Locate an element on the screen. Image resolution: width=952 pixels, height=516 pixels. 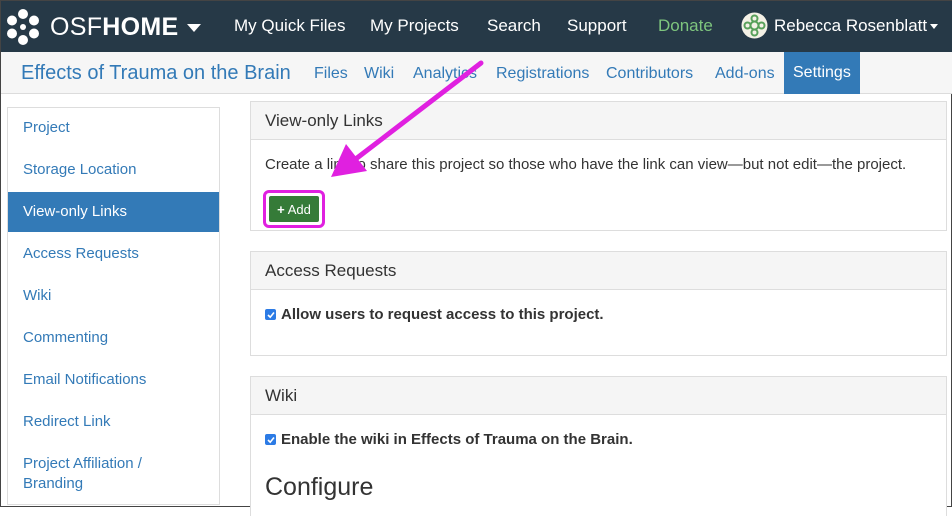
user-menu: Rebecca Rosenblatt is located at coordinates (840, 25).